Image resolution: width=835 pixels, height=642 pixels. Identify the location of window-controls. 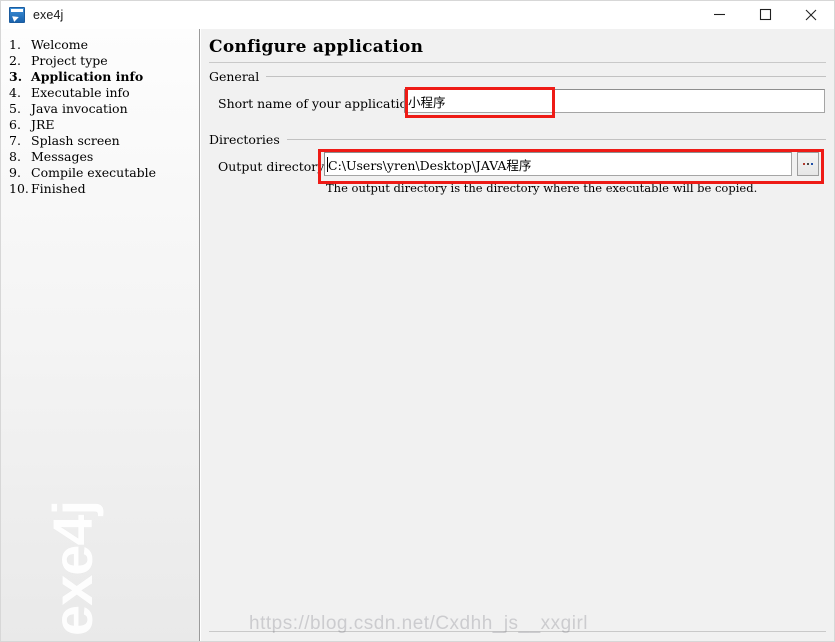
(765, 14).